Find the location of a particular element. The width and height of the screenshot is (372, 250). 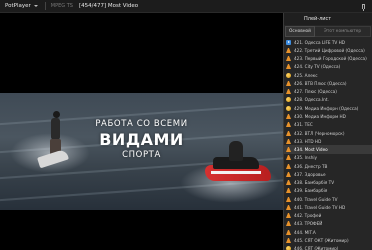

playlist-item-label: 437. Здоровье is located at coordinates (310, 174).